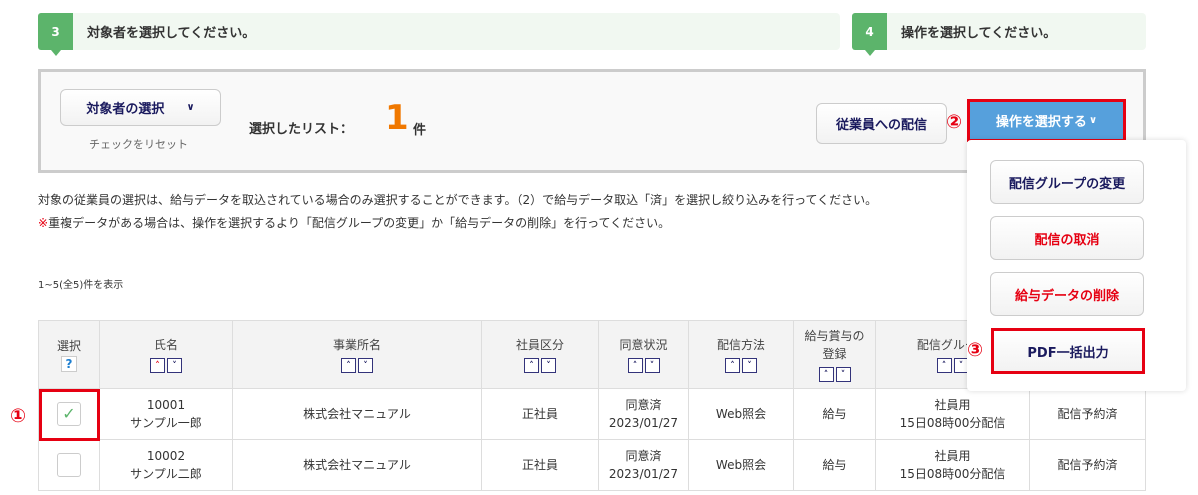 The width and height of the screenshot is (1198, 495). Describe the element at coordinates (69, 354) in the screenshot. I see `header-select: 選択?` at that location.